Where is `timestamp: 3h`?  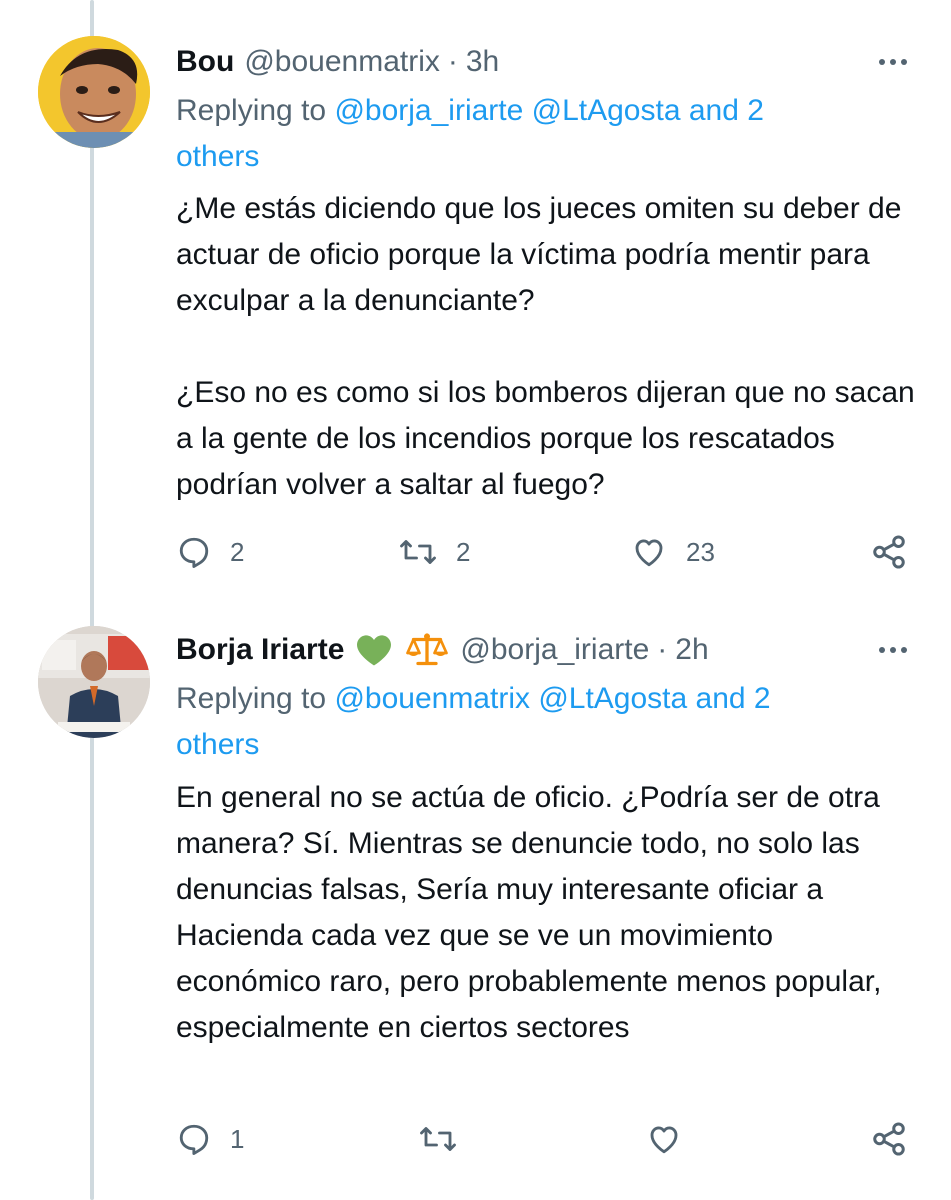
timestamp: 3h is located at coordinates (482, 62).